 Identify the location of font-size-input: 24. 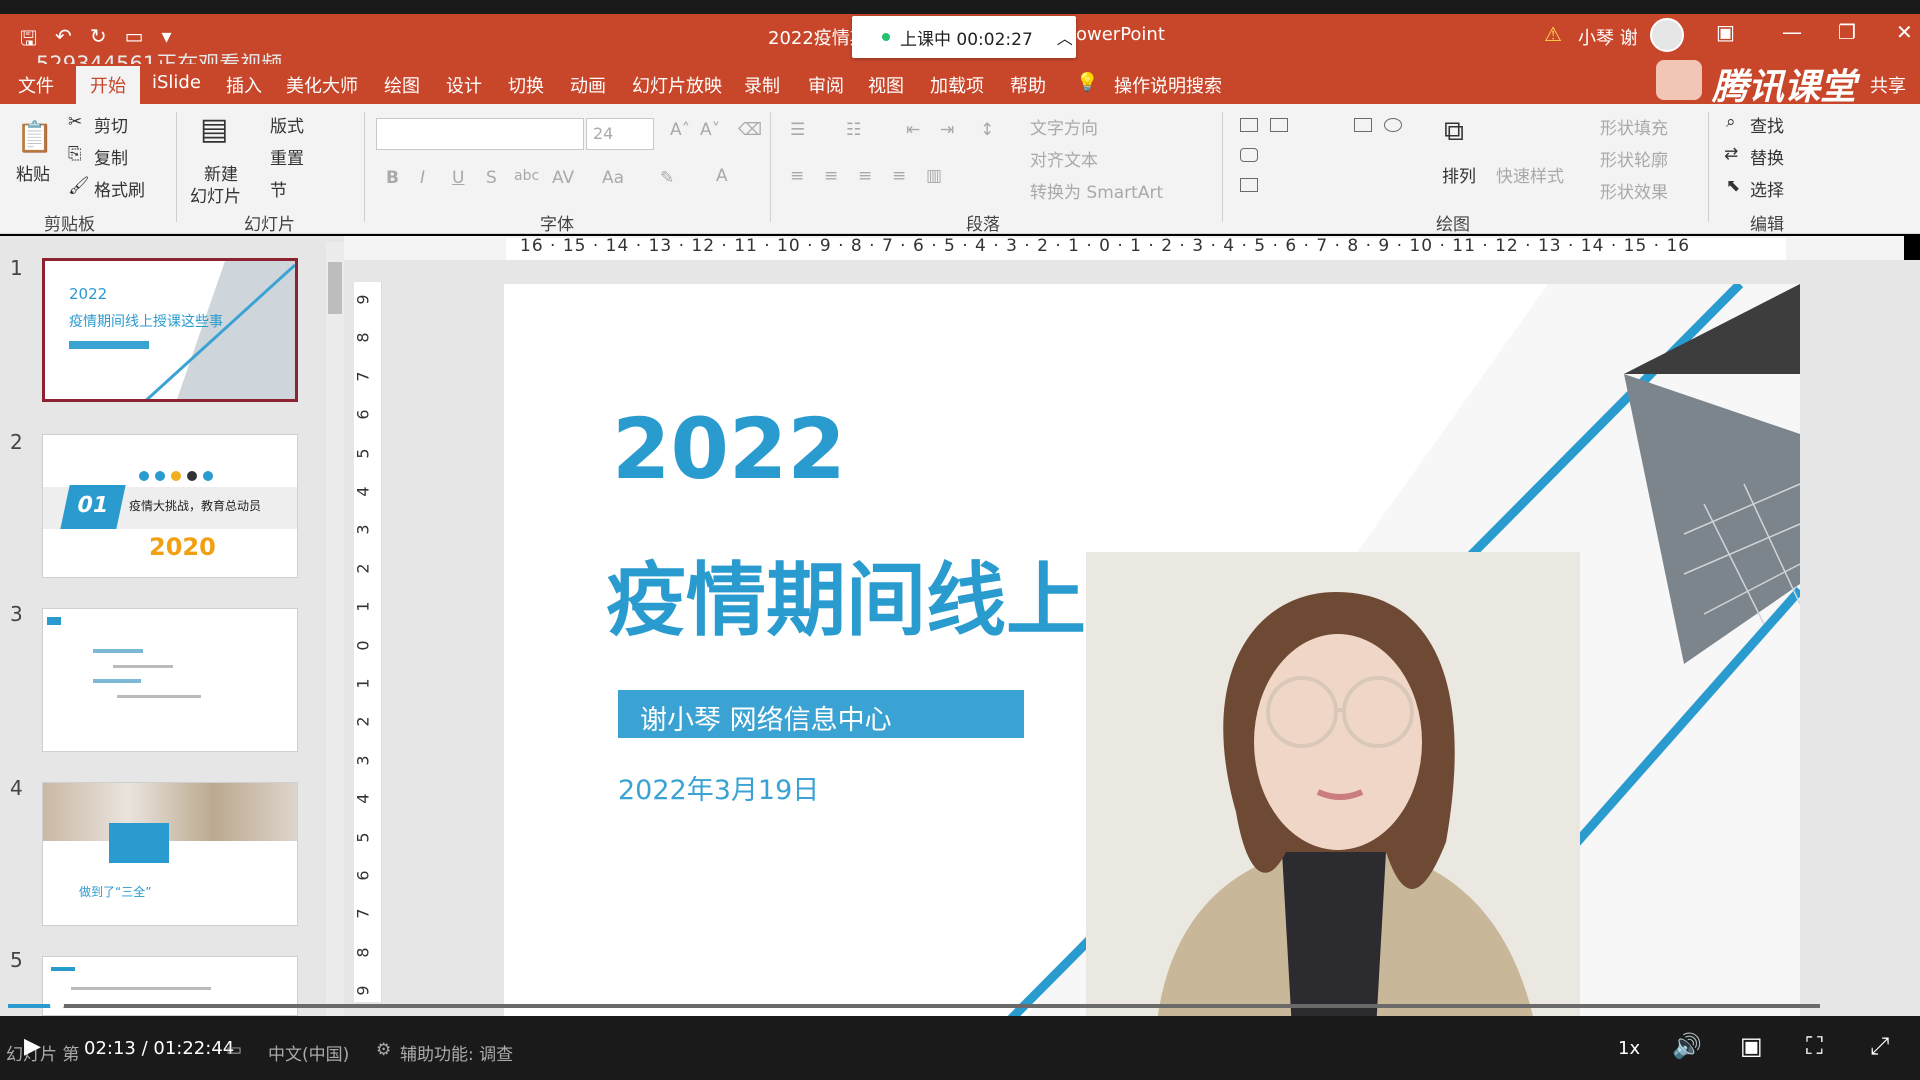
(620, 134).